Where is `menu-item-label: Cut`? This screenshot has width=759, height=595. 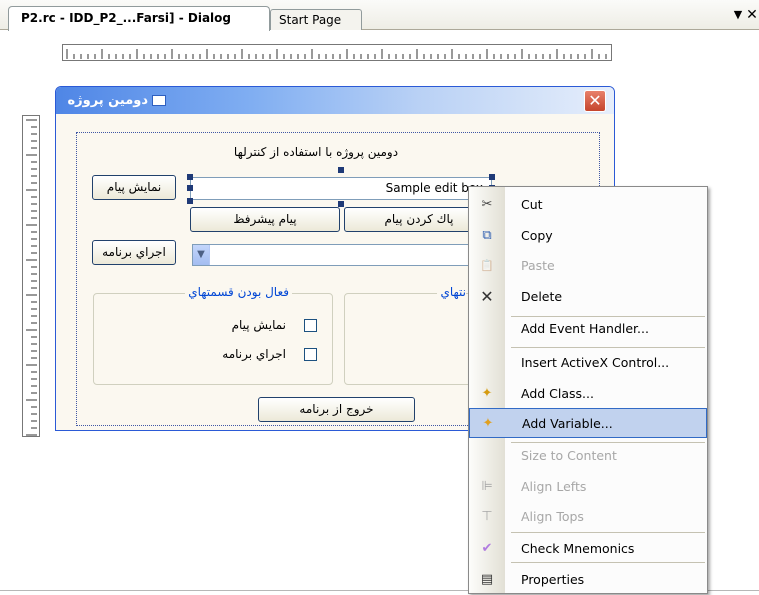
menu-item-label: Cut is located at coordinates (532, 204).